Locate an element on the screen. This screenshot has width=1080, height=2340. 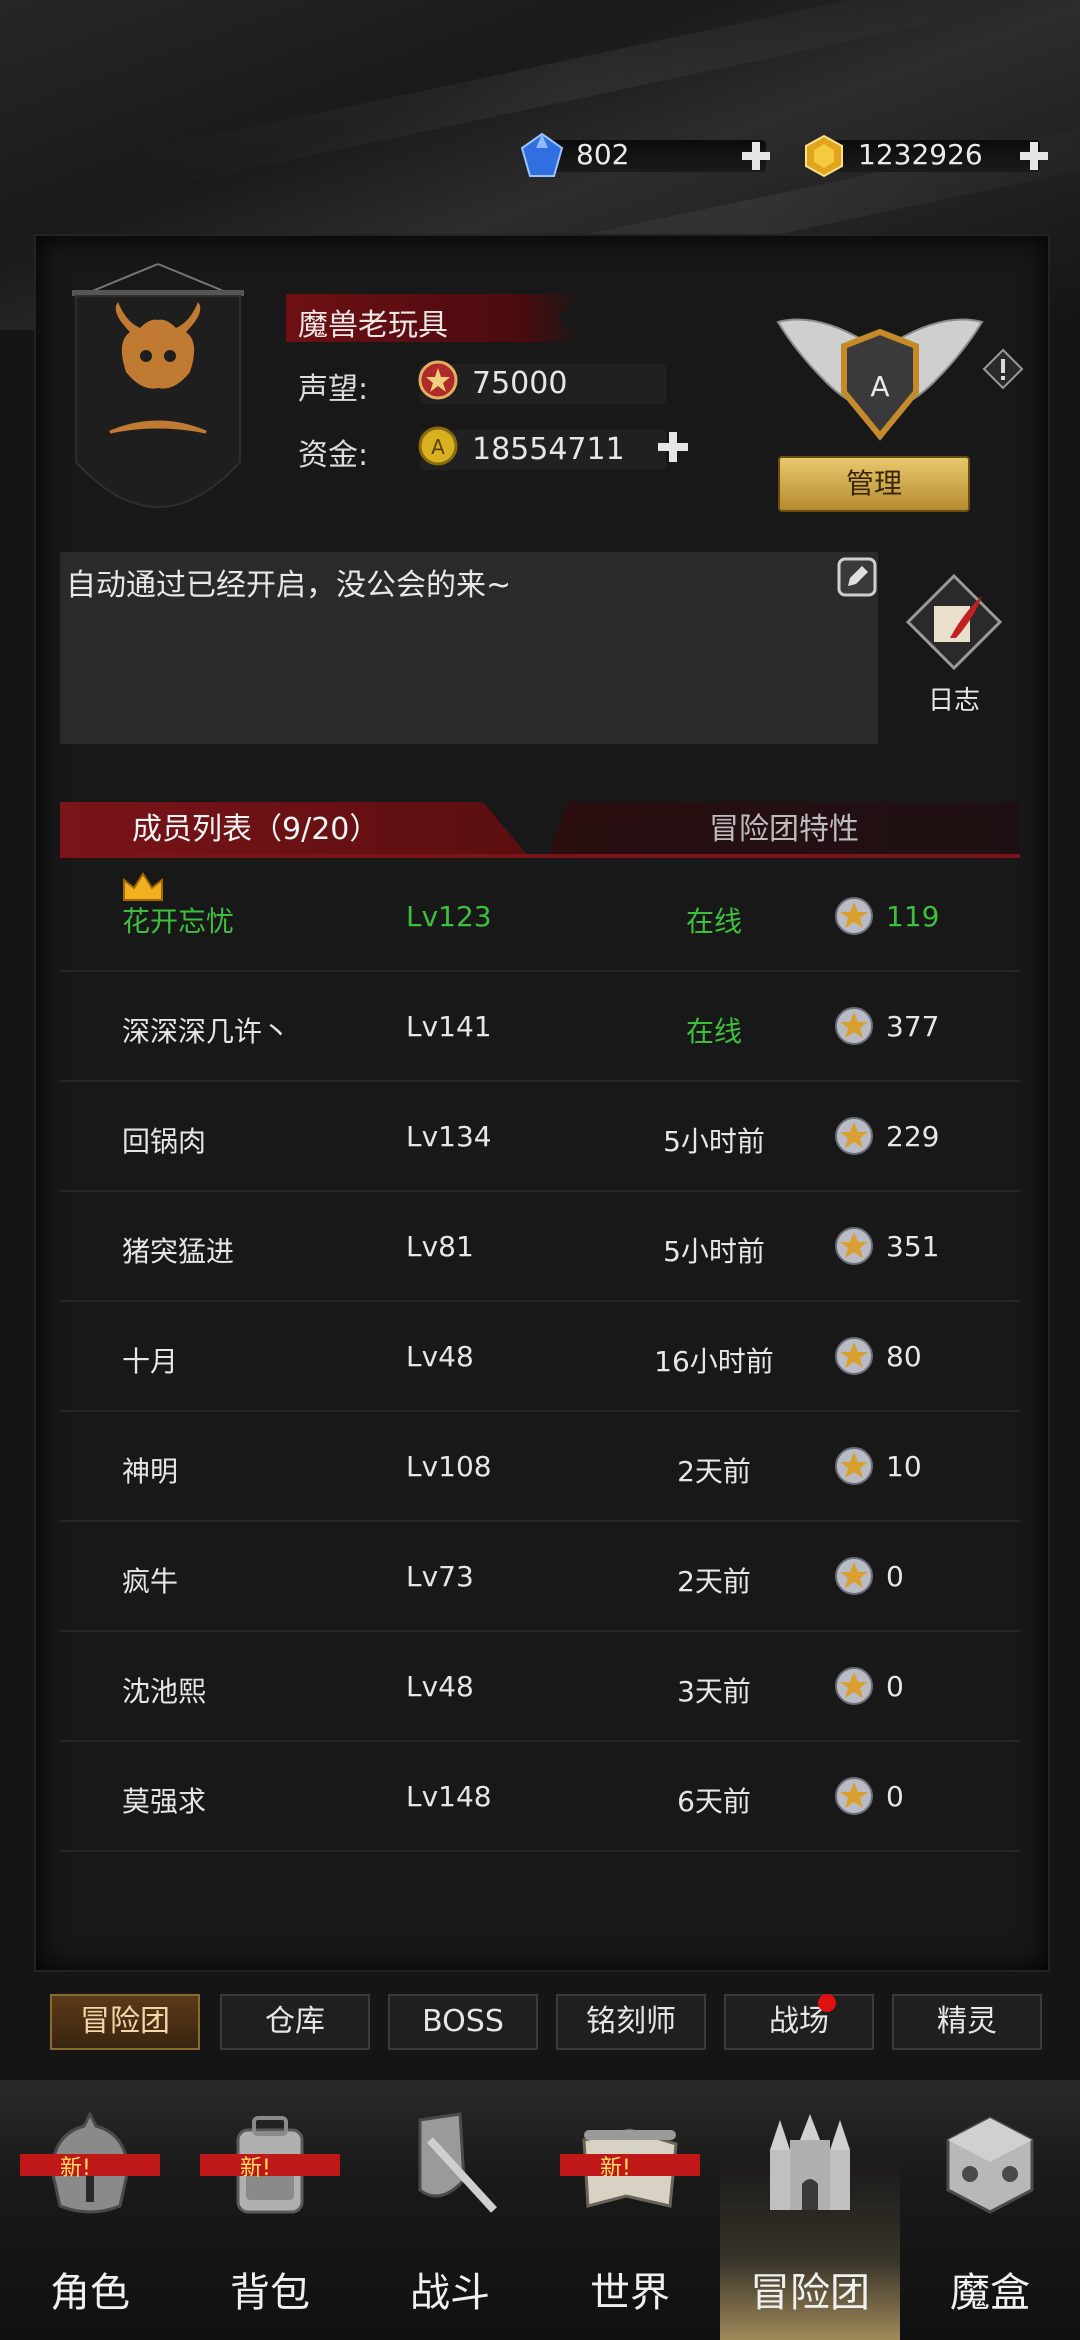
guild-name: 魔兽老玩具 is located at coordinates (373, 325).